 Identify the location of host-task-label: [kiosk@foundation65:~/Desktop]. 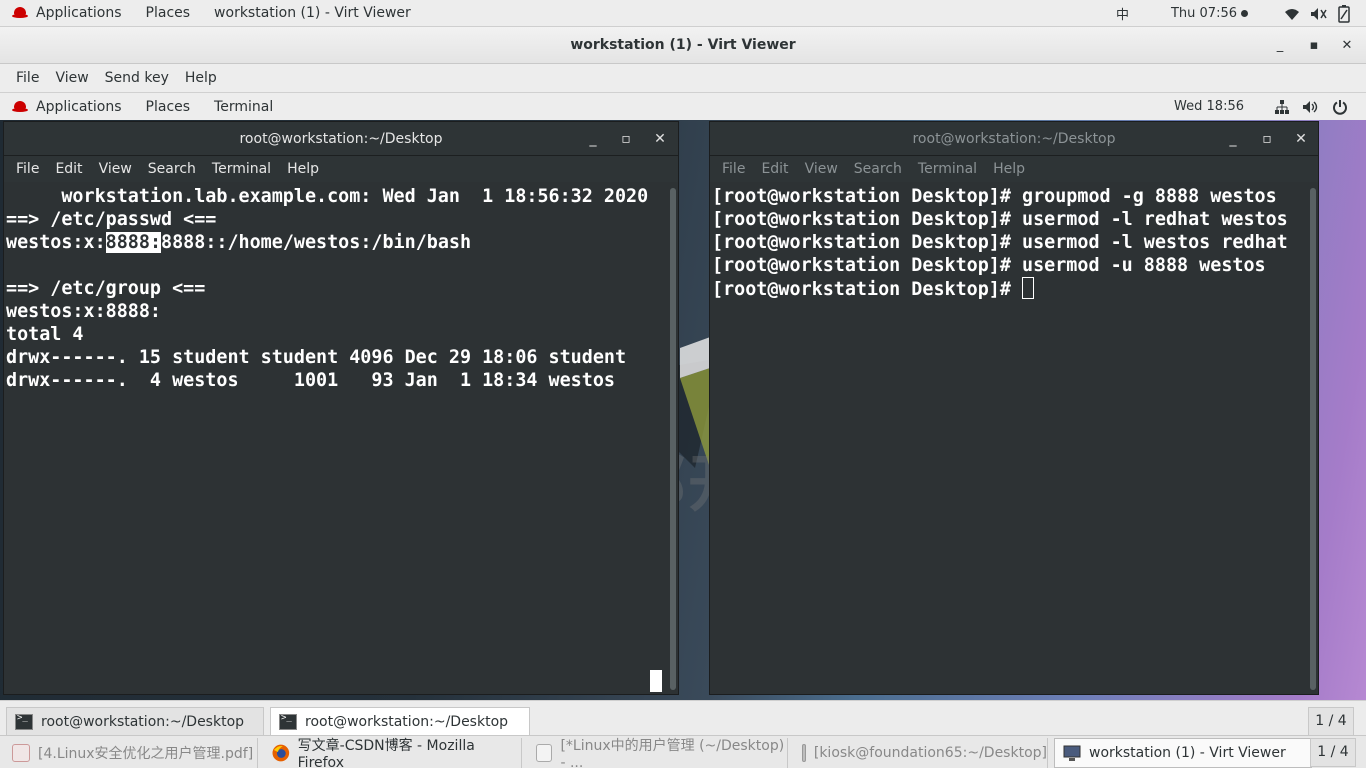
(930, 753).